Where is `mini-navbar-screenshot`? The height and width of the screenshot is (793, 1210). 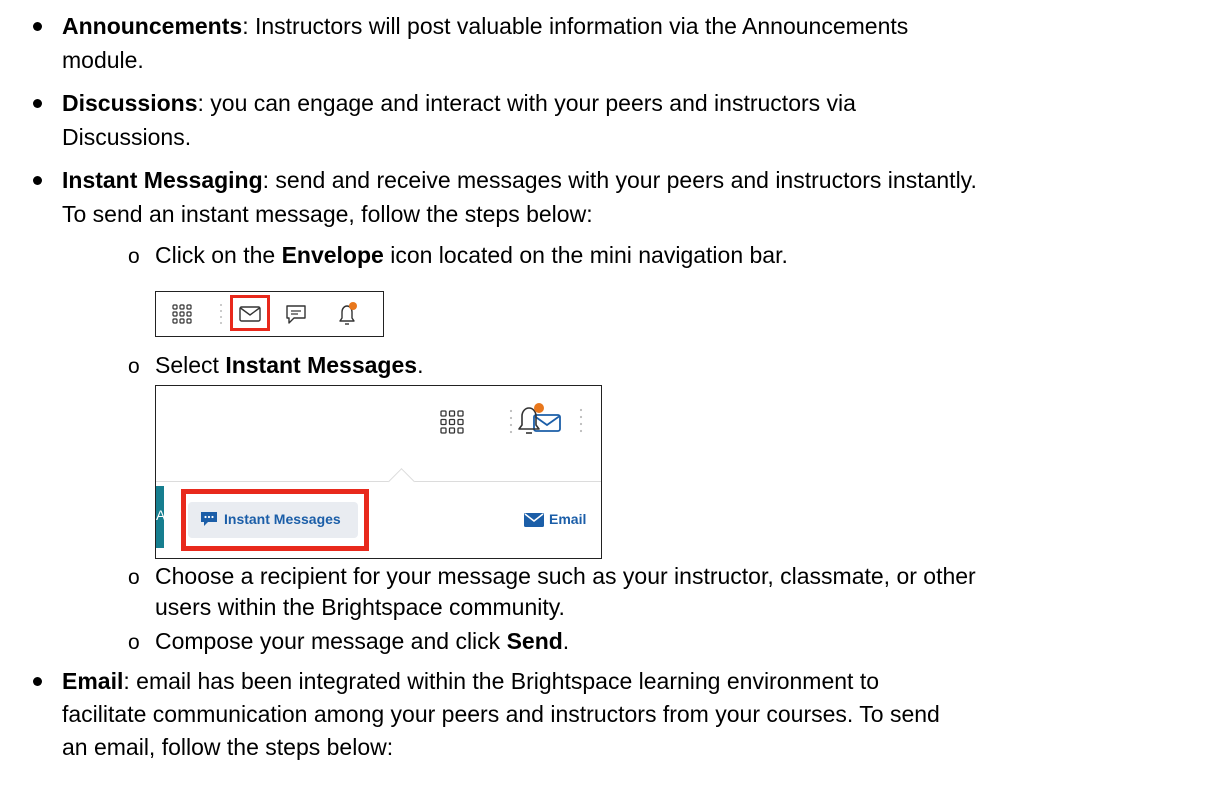 mini-navbar-screenshot is located at coordinates (269, 314).